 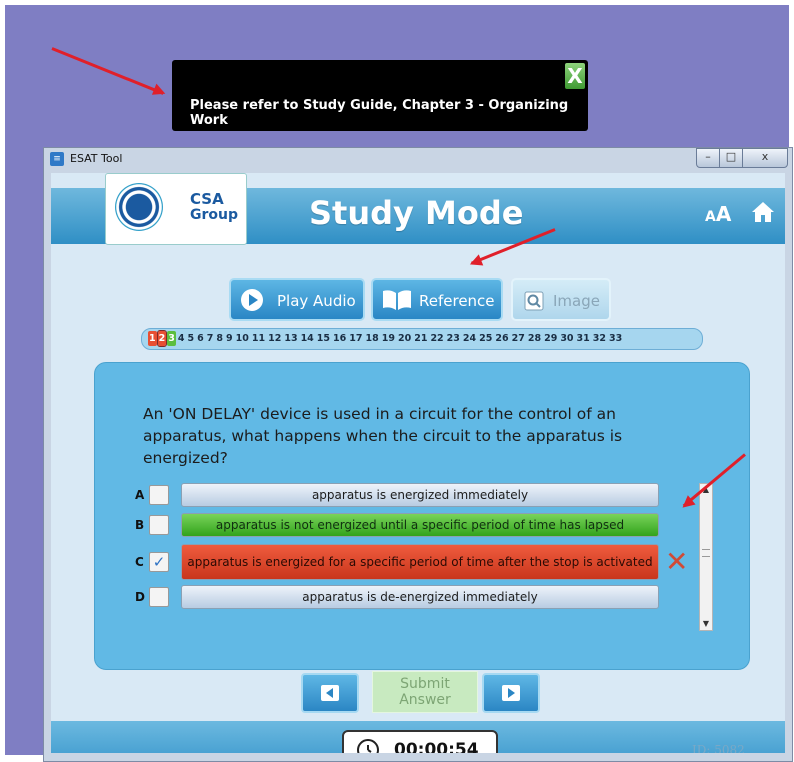 I want to click on question-number-3: 3, so click(x=171, y=338).